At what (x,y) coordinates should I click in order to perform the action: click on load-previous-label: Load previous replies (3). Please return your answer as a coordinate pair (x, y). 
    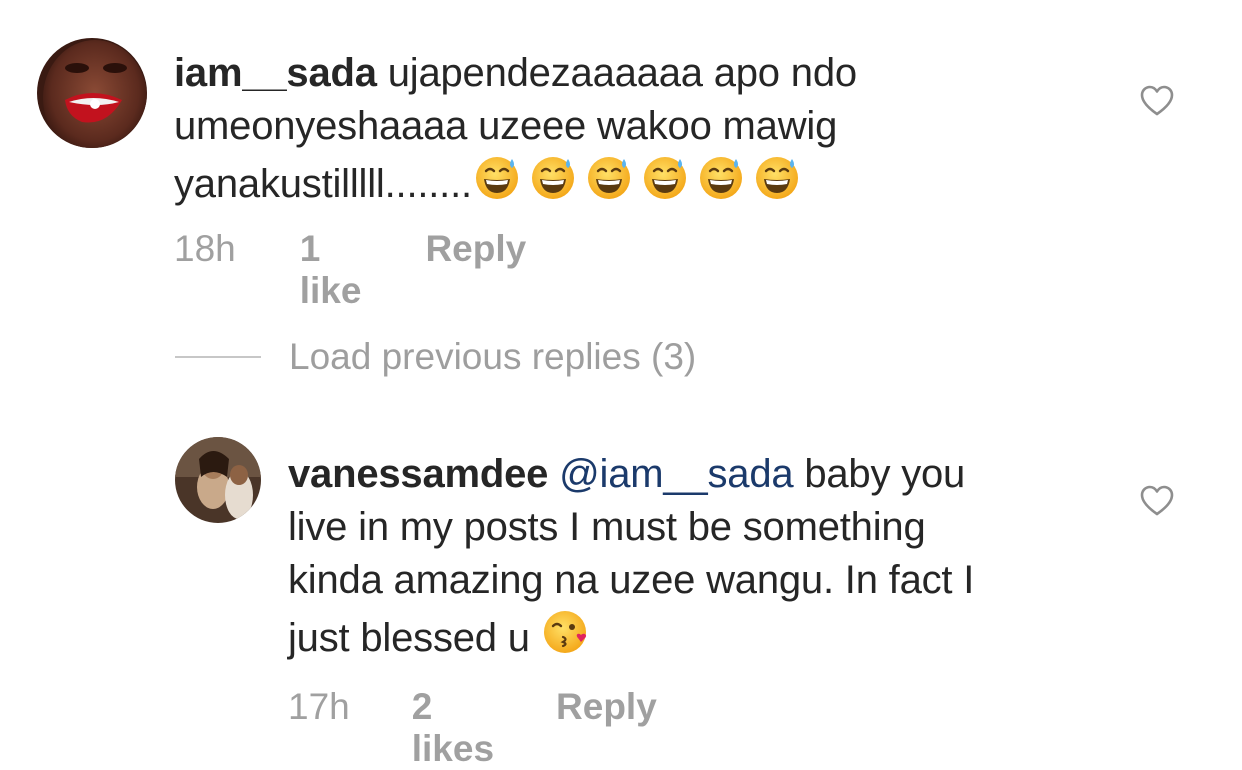
    Looking at the image, I should click on (493, 356).